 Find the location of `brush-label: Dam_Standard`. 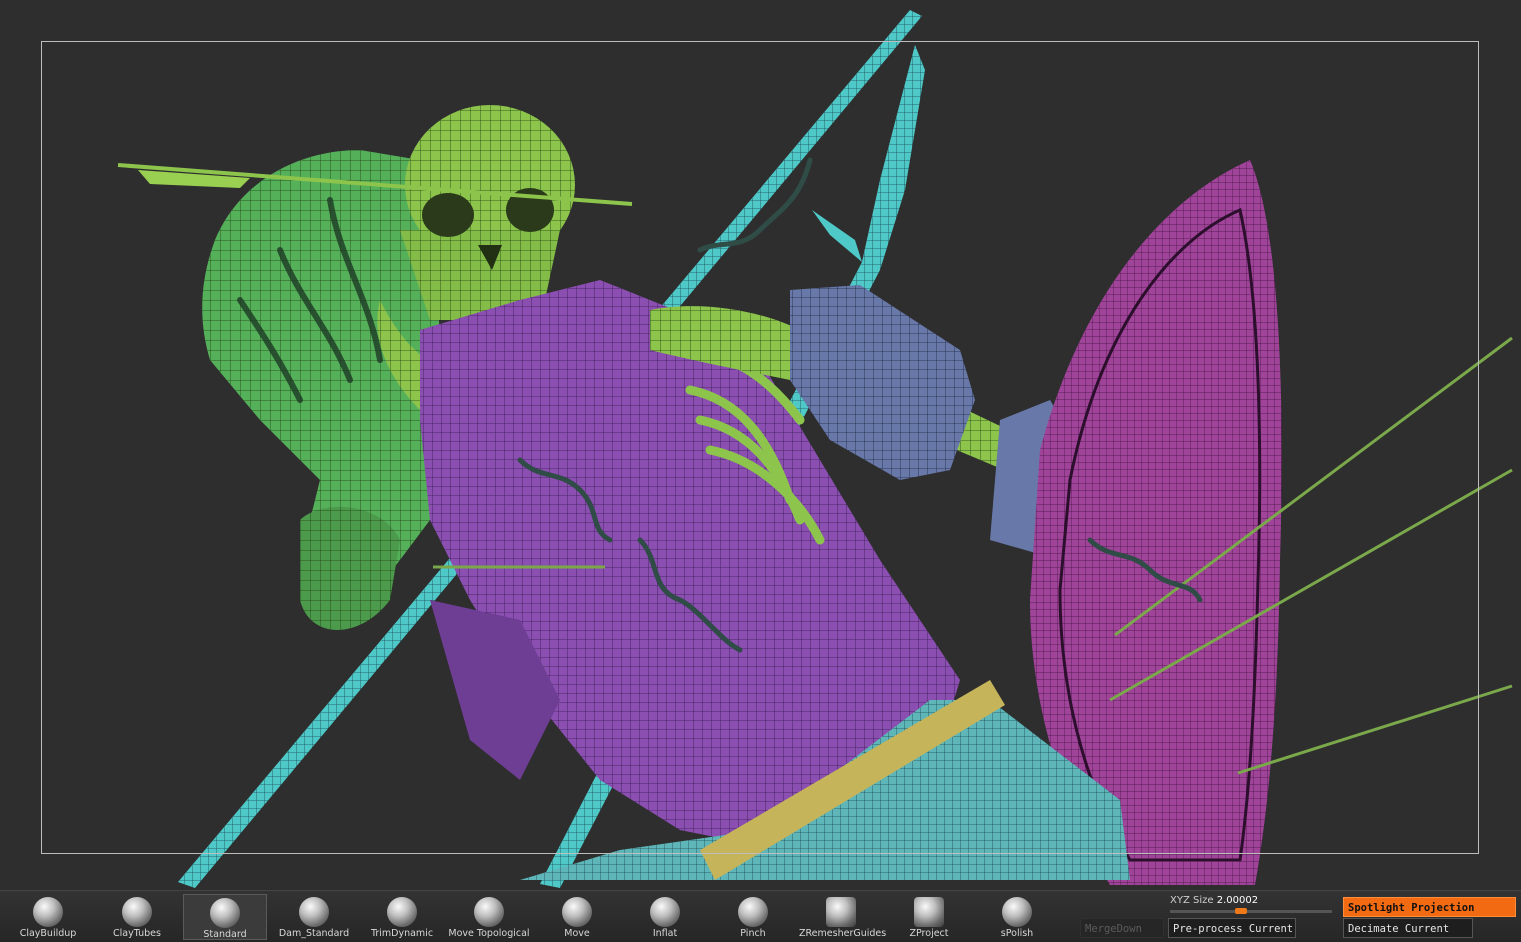

brush-label: Dam_Standard is located at coordinates (314, 933).